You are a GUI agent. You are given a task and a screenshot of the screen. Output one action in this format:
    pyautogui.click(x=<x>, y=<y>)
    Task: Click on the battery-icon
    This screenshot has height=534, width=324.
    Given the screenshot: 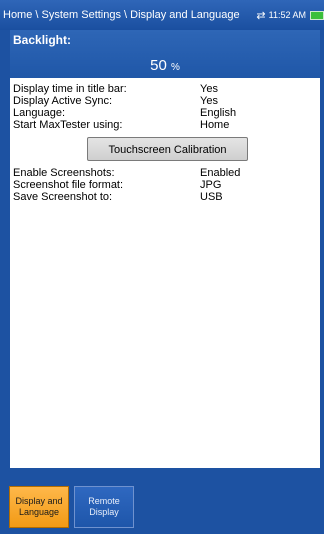 What is the action you would take?
    pyautogui.click(x=317, y=15)
    